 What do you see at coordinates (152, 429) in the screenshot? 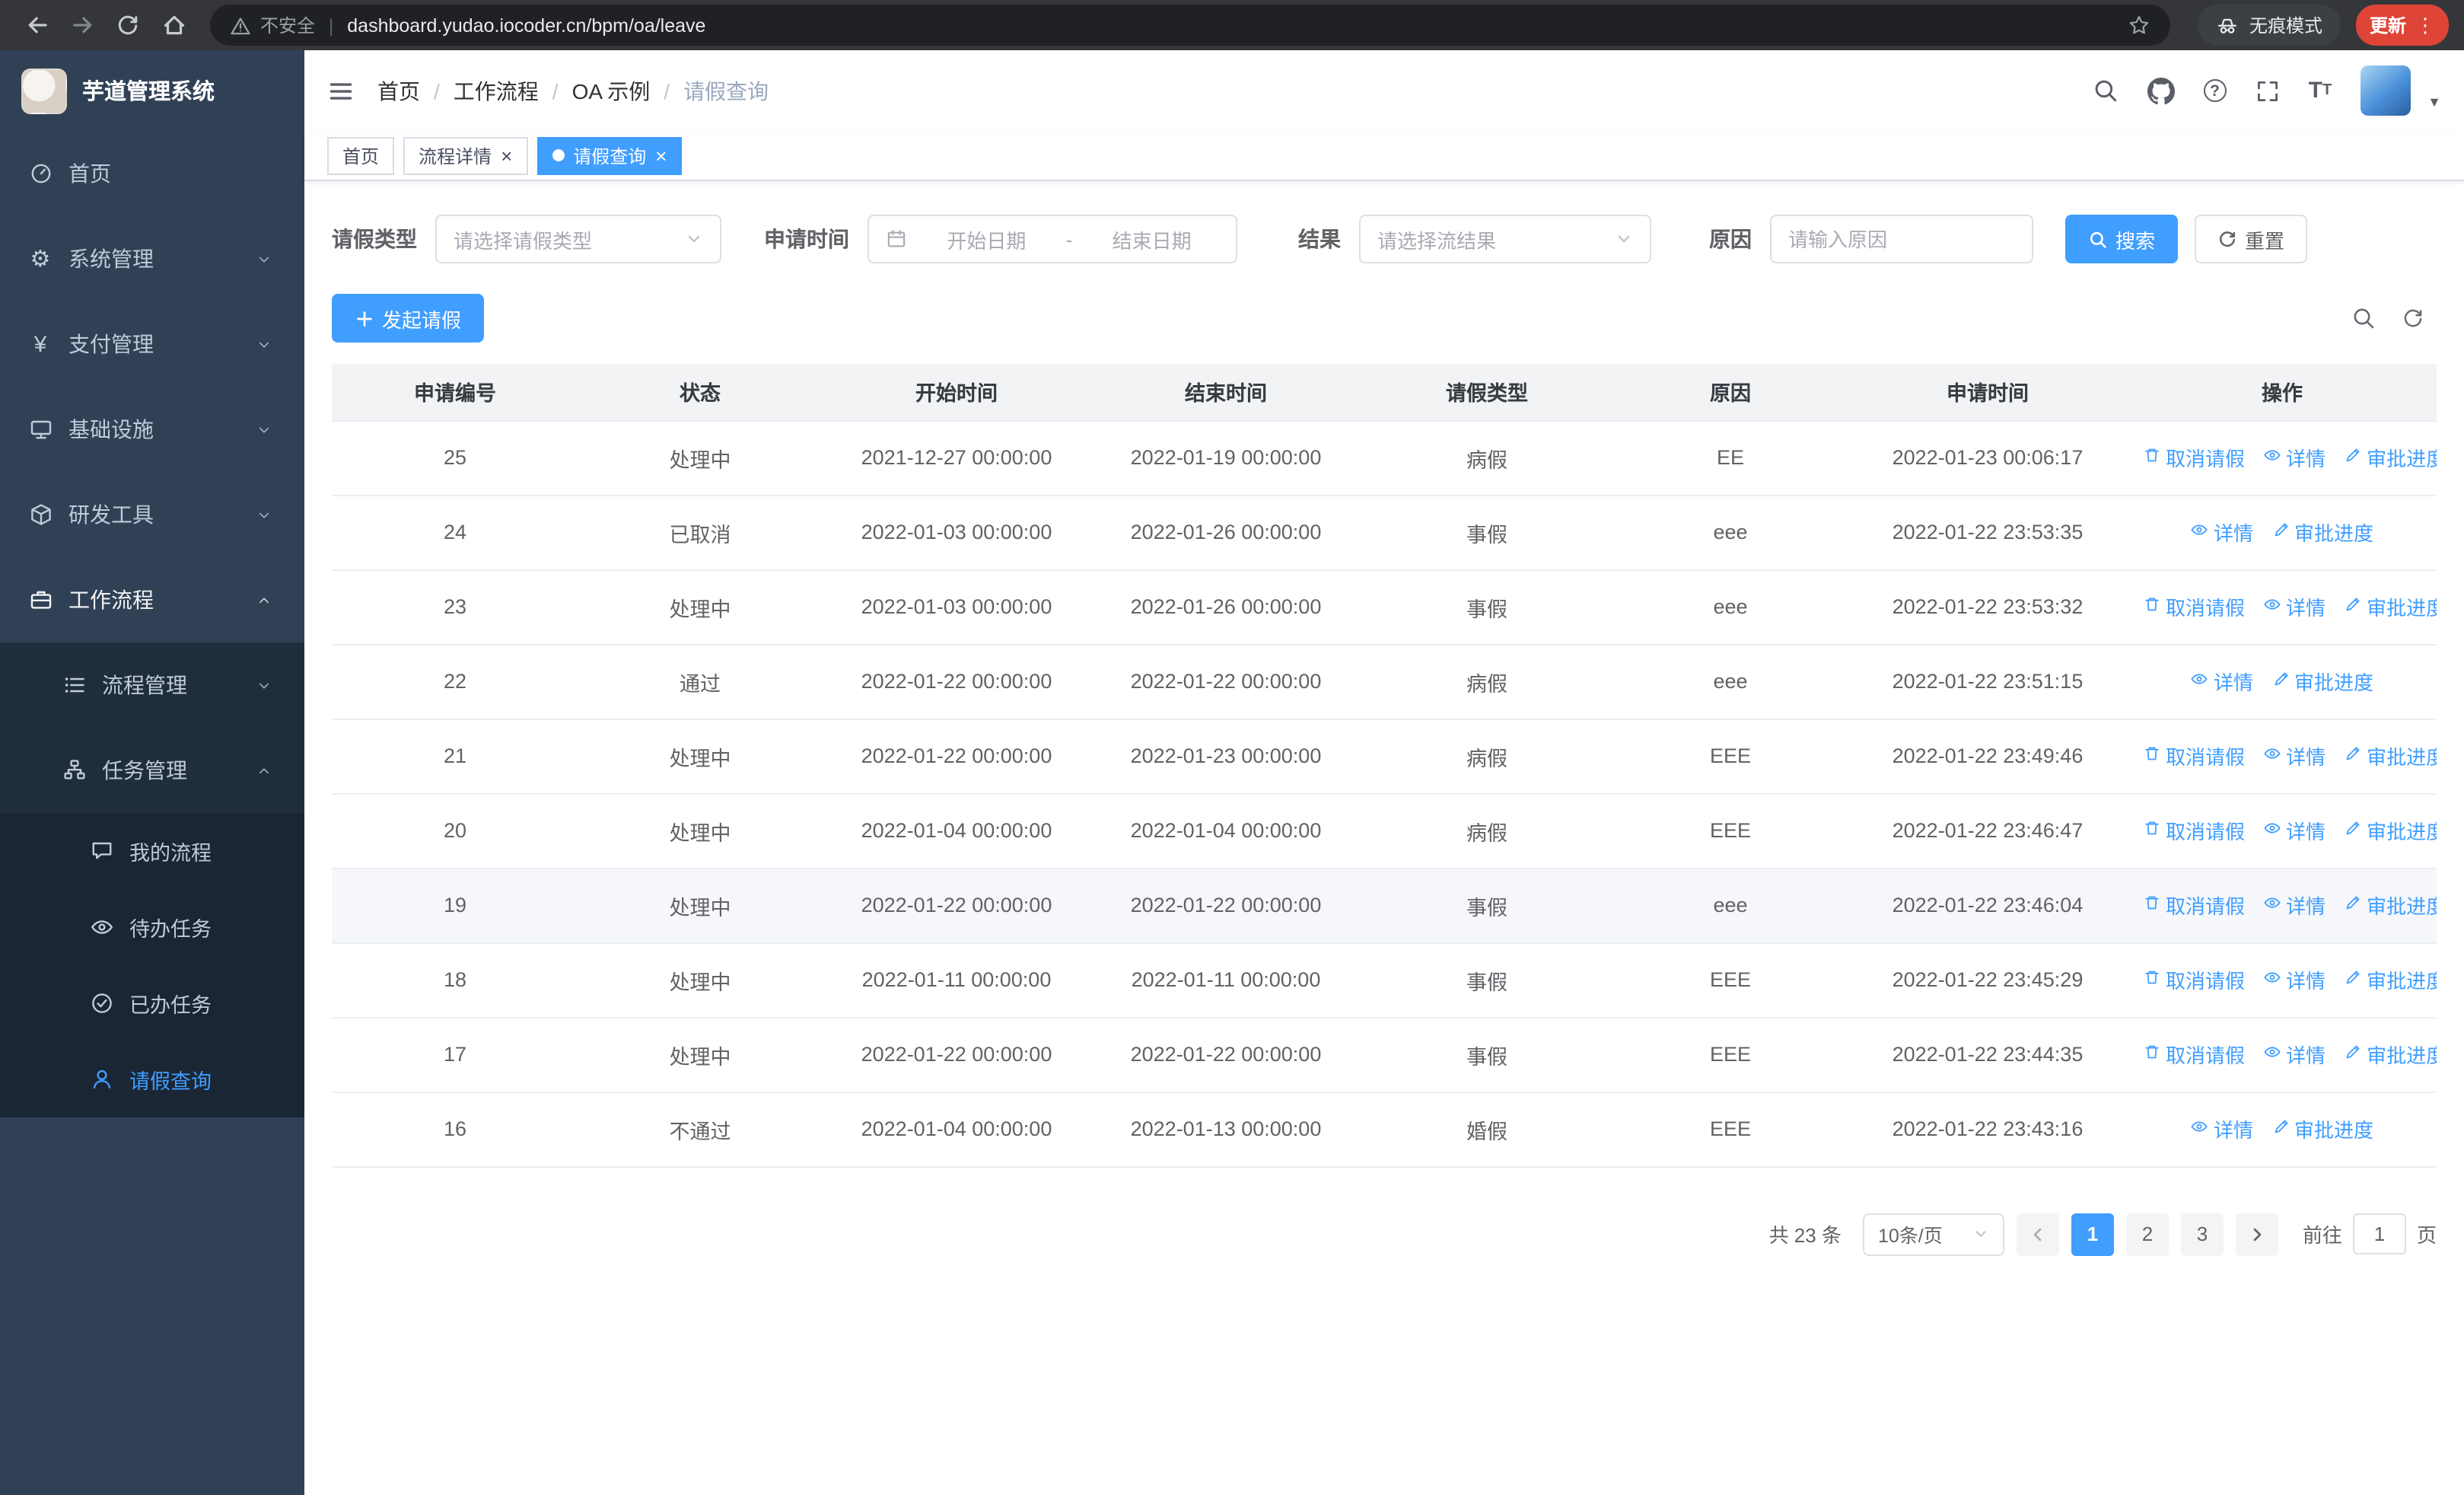
I see `sidebar-item: 基础设施` at bounding box center [152, 429].